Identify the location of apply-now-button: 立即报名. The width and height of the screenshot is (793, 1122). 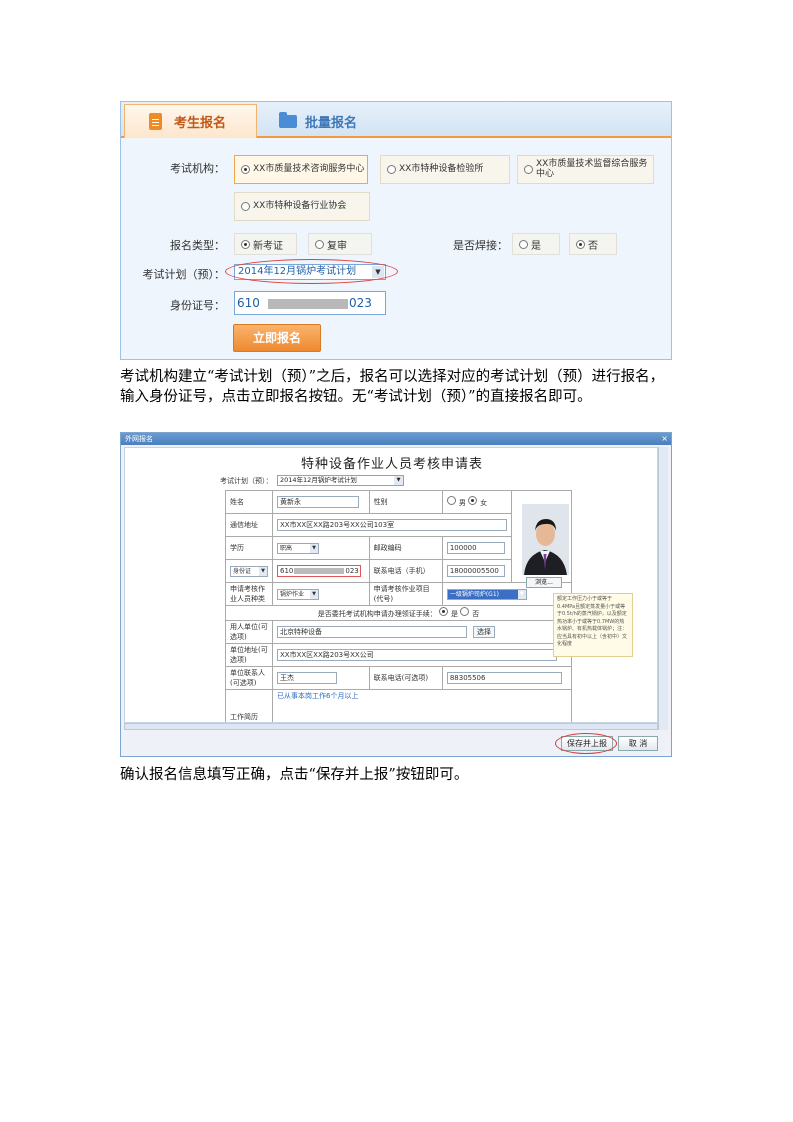
(277, 338).